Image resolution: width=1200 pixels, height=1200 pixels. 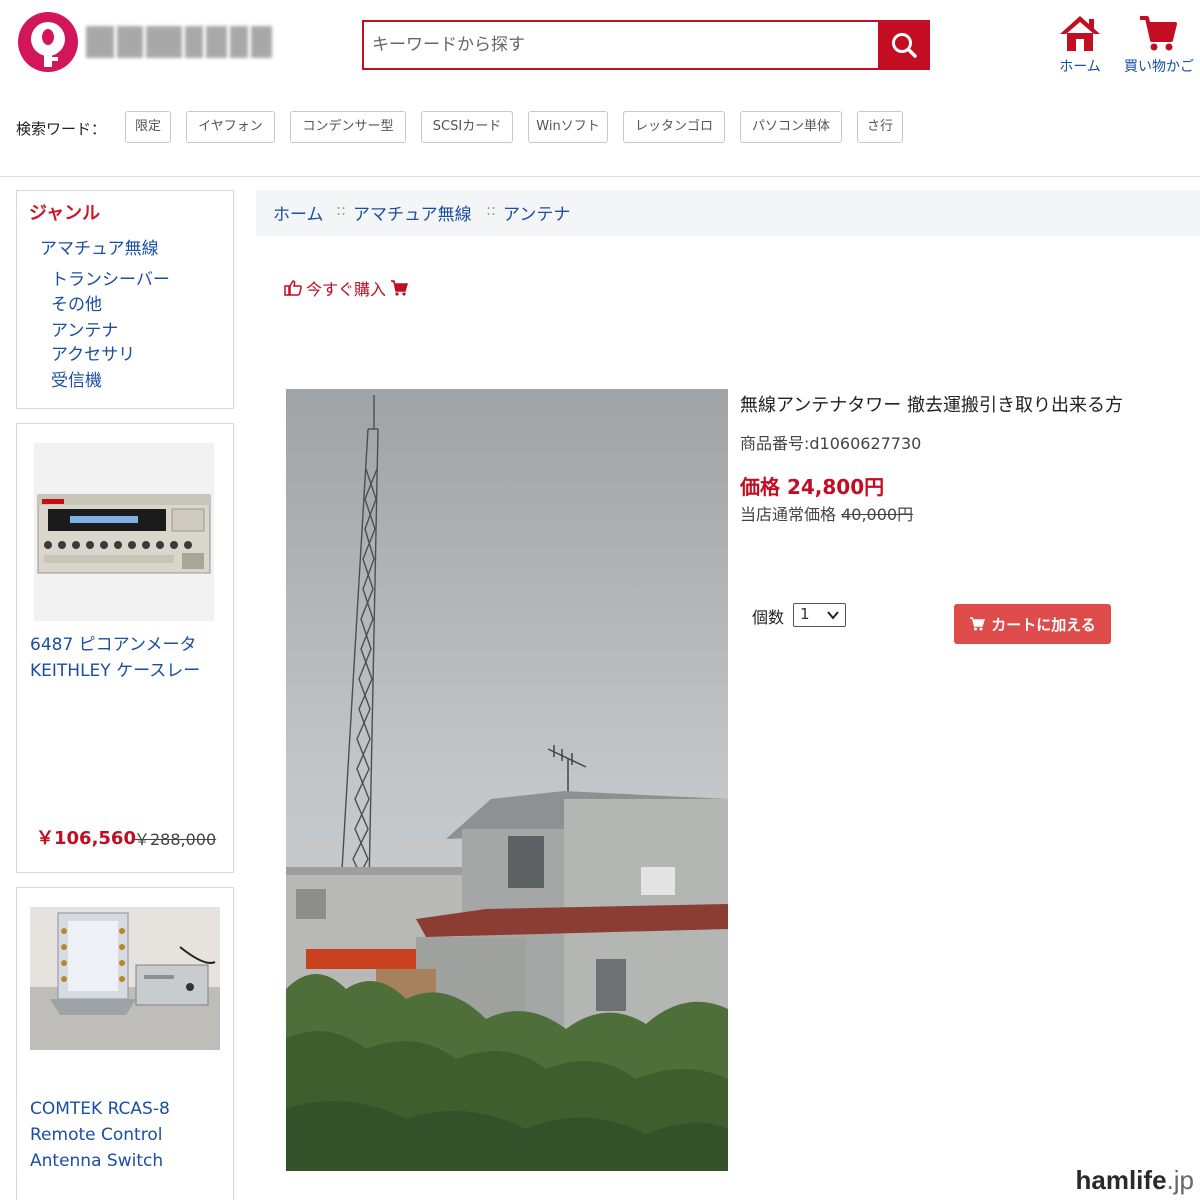 I want to click on keyword-tag: レッタンゴロ, so click(x=674, y=127).